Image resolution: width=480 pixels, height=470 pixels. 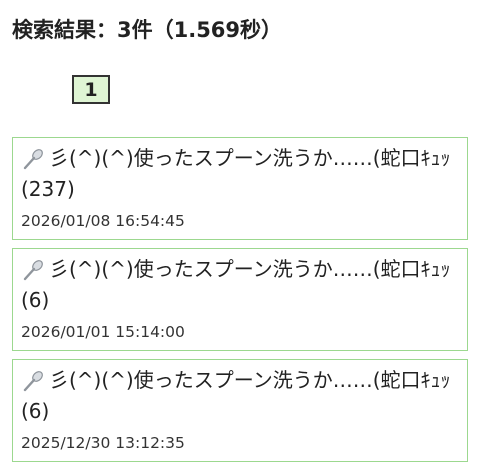 What do you see at coordinates (103, 443) in the screenshot?
I see `result-date: 2025/12/30 13:12:35` at bounding box center [103, 443].